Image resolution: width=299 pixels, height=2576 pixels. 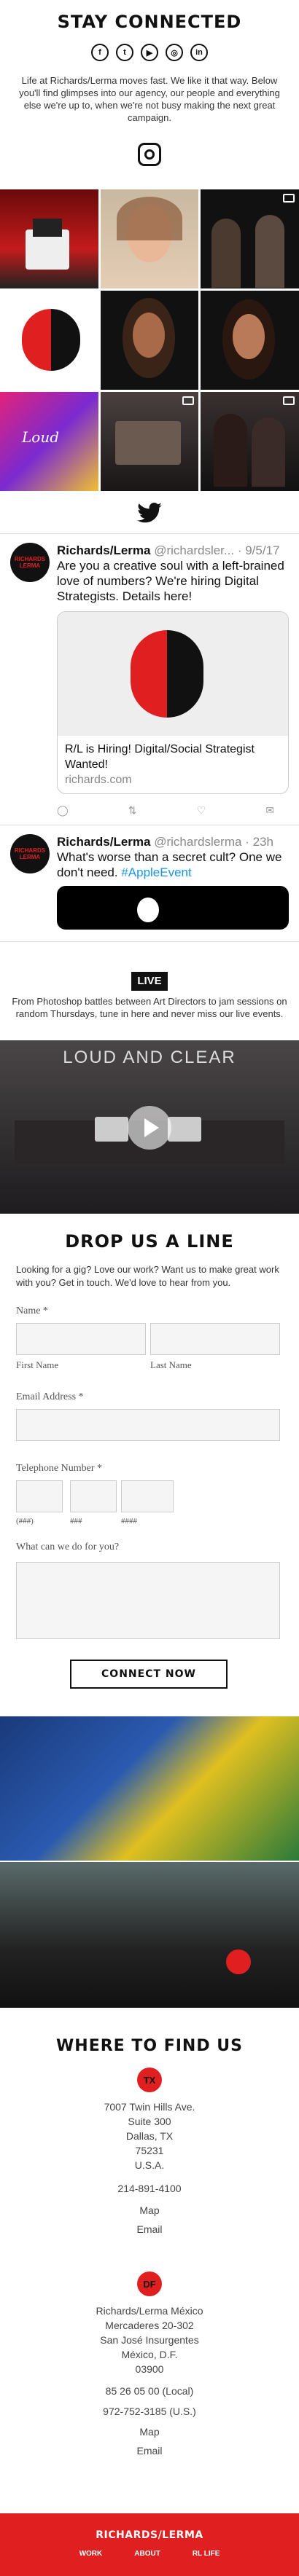 What do you see at coordinates (149, 1241) in the screenshot?
I see `form-title: DROP US A LINE` at bounding box center [149, 1241].